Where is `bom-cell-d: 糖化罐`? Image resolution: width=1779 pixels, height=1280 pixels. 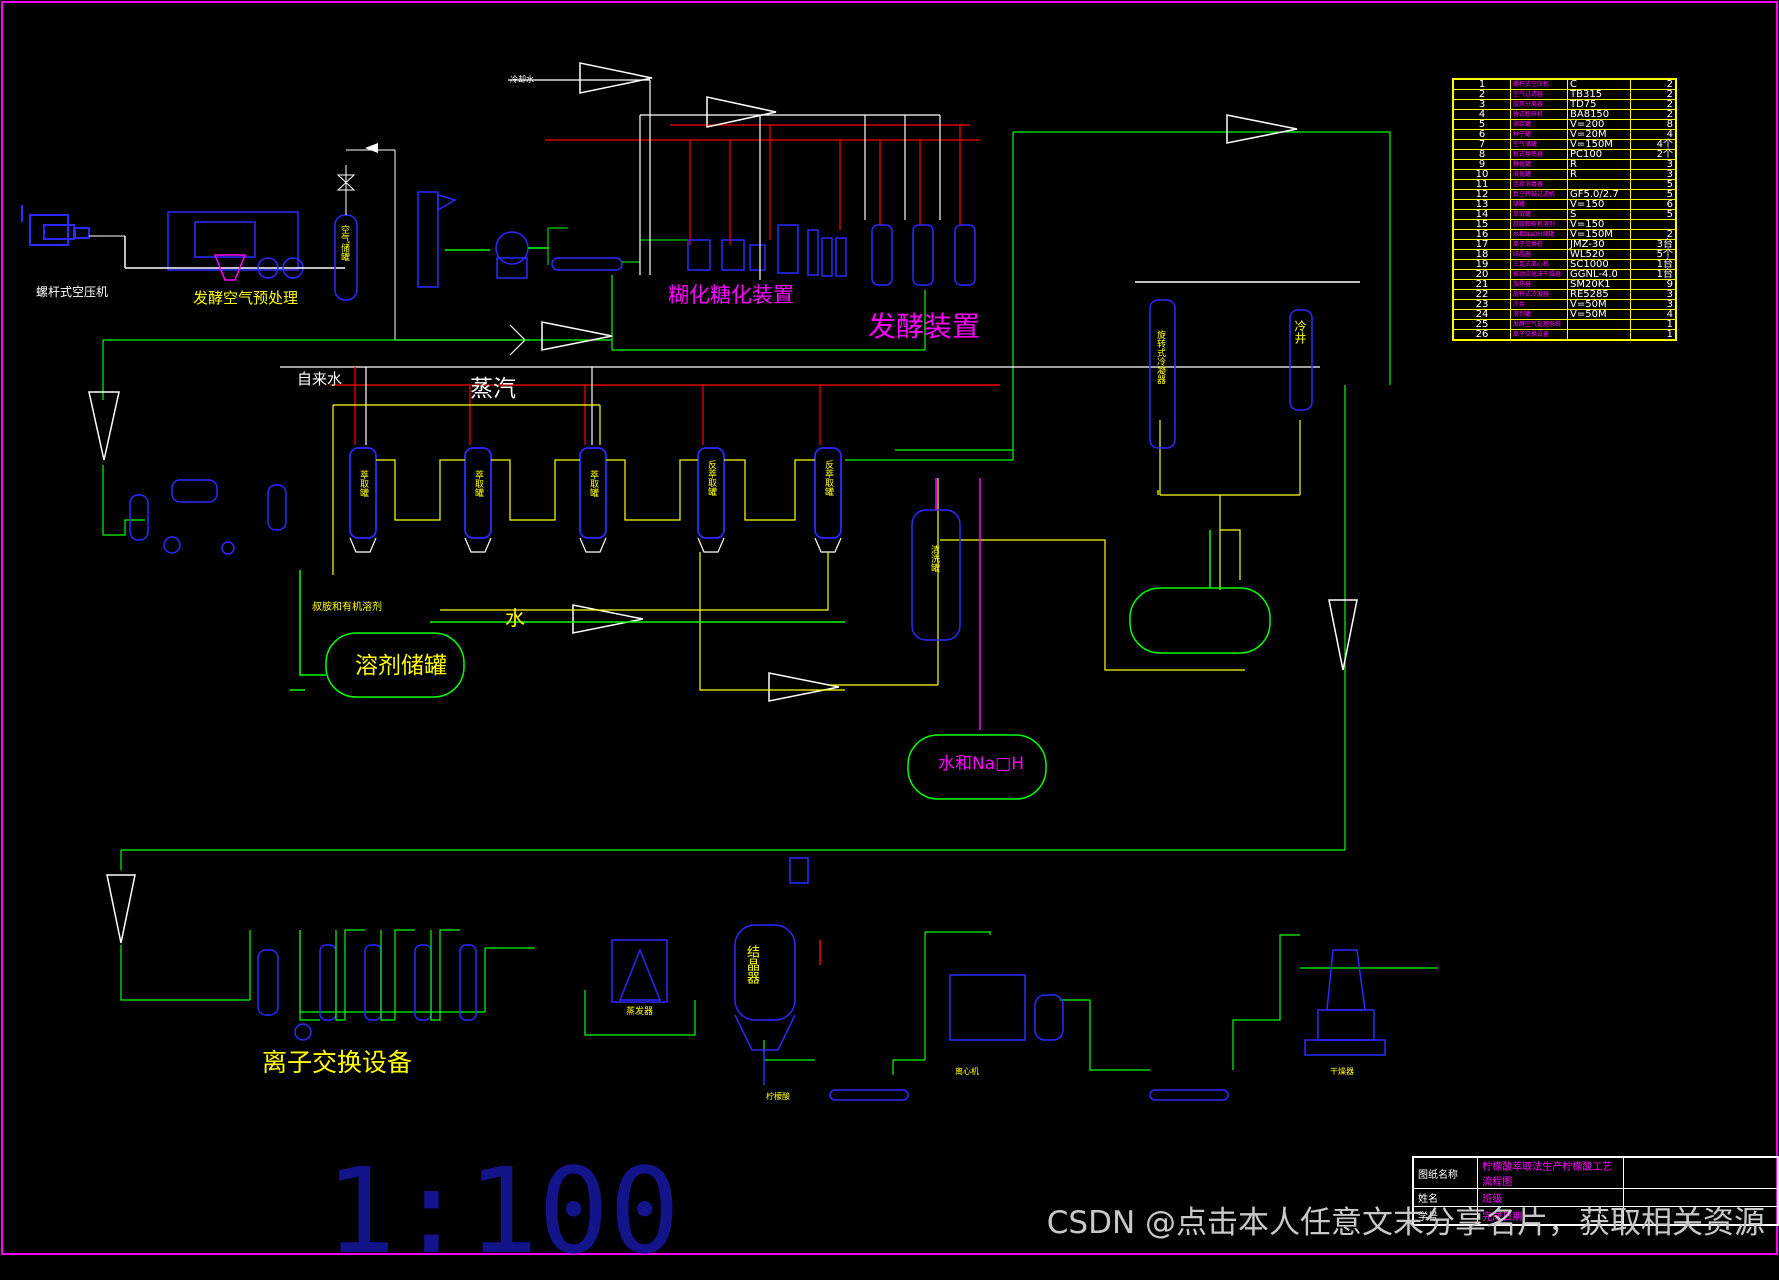
bom-cell-d: 糖化罐 is located at coordinates (1539, 164).